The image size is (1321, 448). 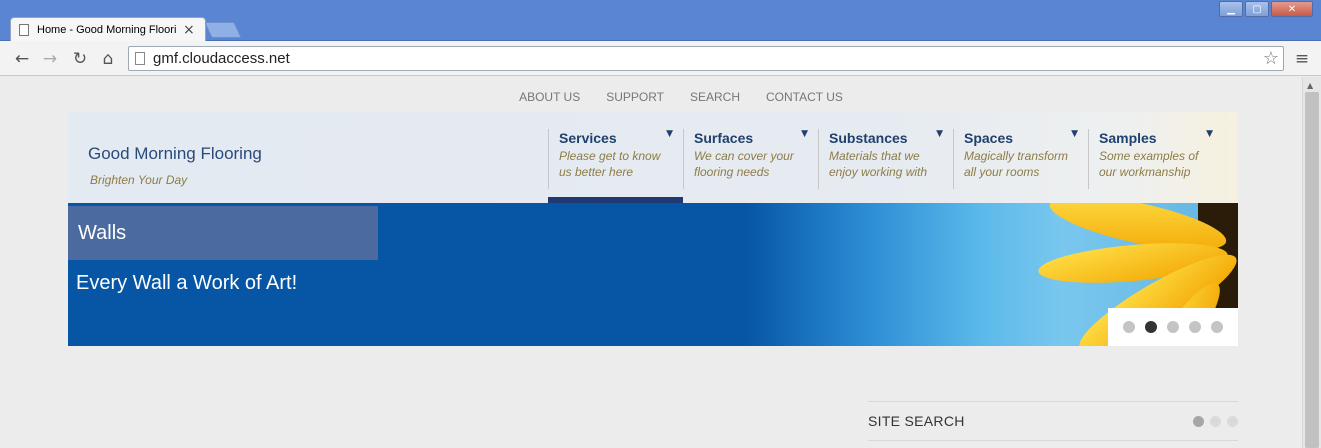 I want to click on browser-toolbar: ← → ↻ ⌂ gmf.cloudaccess.net ☆ ≡, so click(x=660, y=58).